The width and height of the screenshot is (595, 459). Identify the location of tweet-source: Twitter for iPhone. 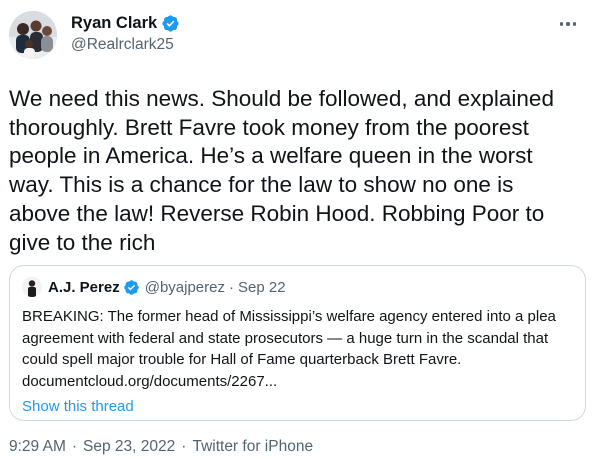
(252, 447).